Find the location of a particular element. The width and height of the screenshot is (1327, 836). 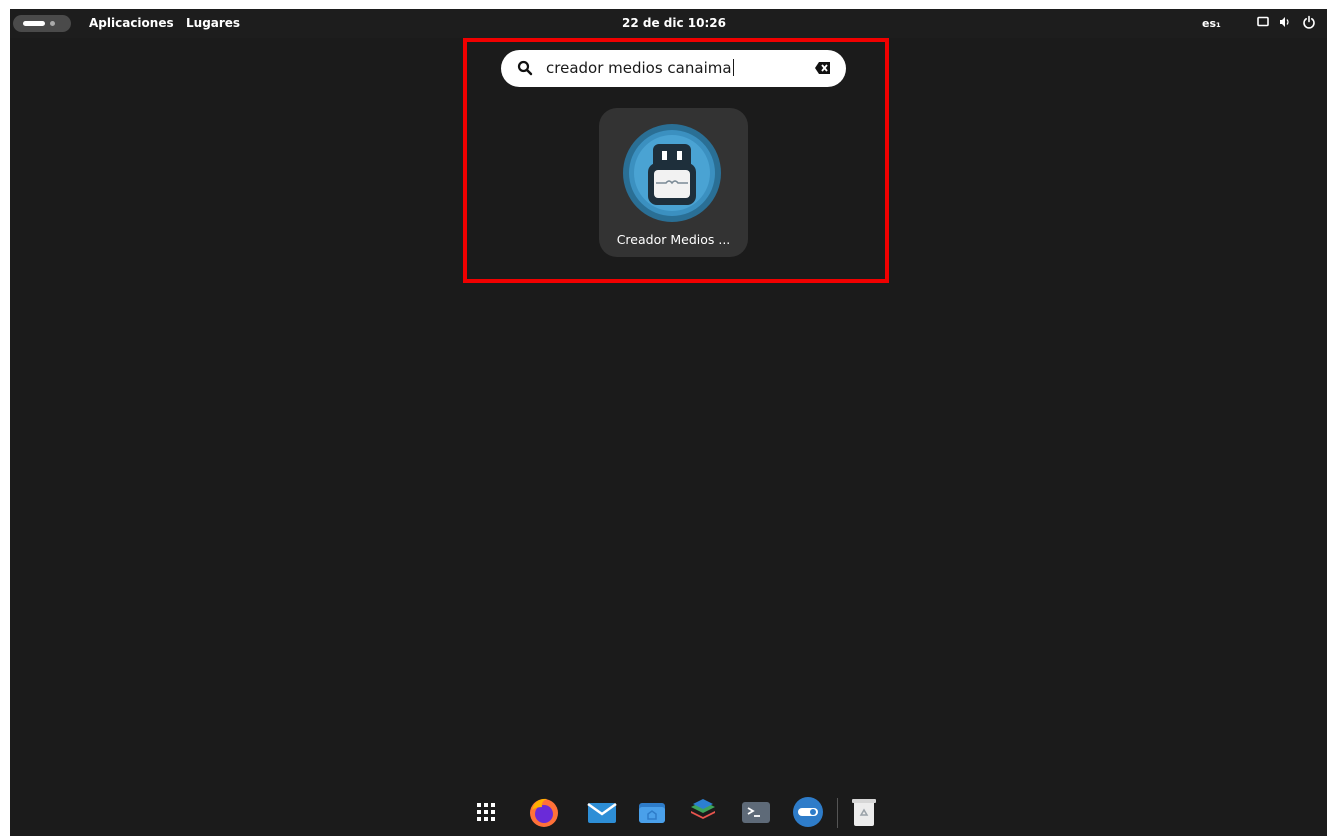

mail-icon is located at coordinates (602, 812).